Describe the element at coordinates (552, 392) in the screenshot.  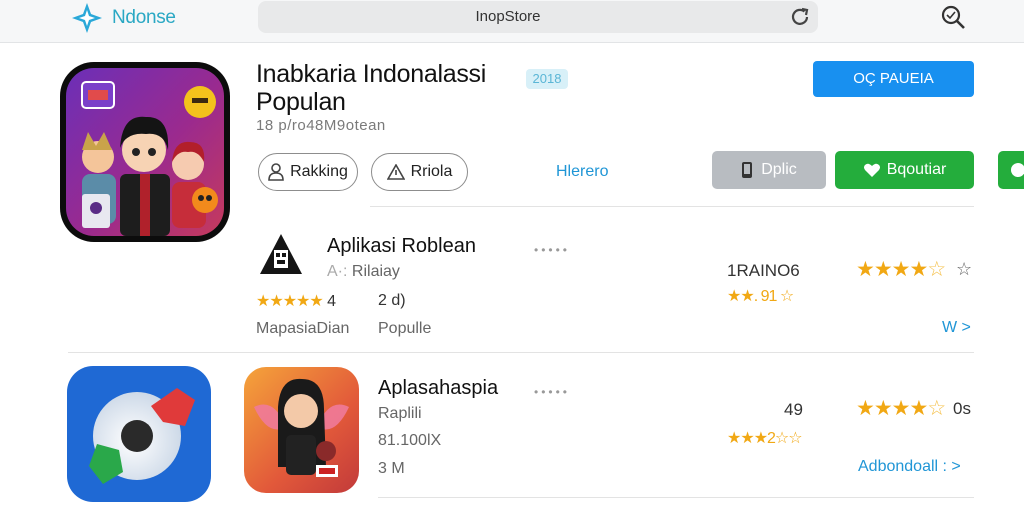
I see `row2-more-dots: •••••` at that location.